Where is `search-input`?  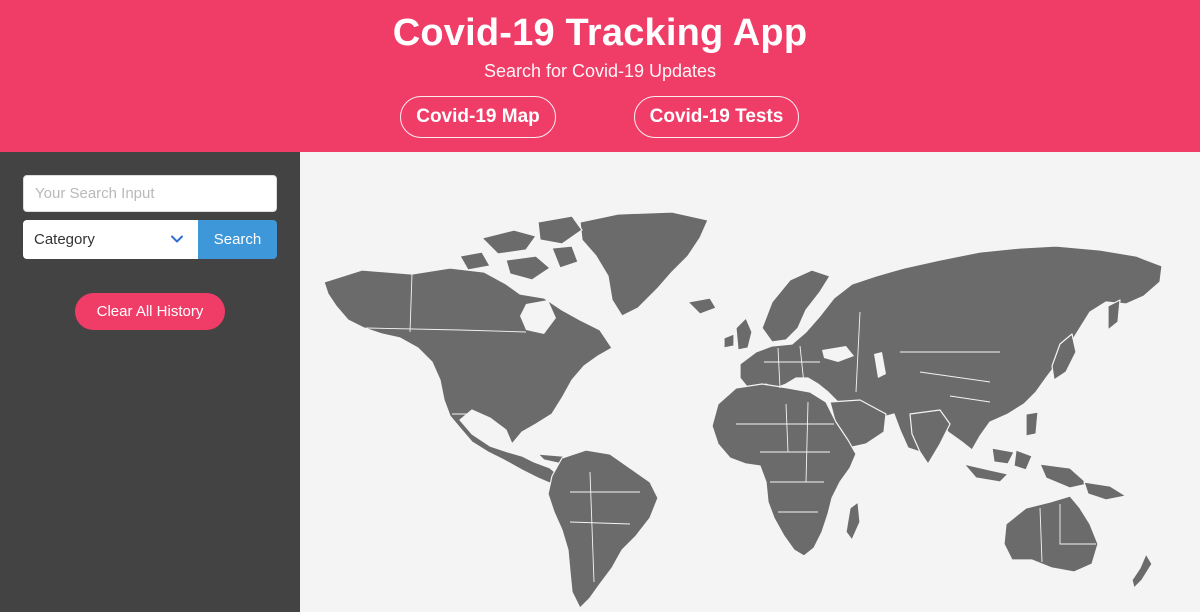
search-input is located at coordinates (150, 193).